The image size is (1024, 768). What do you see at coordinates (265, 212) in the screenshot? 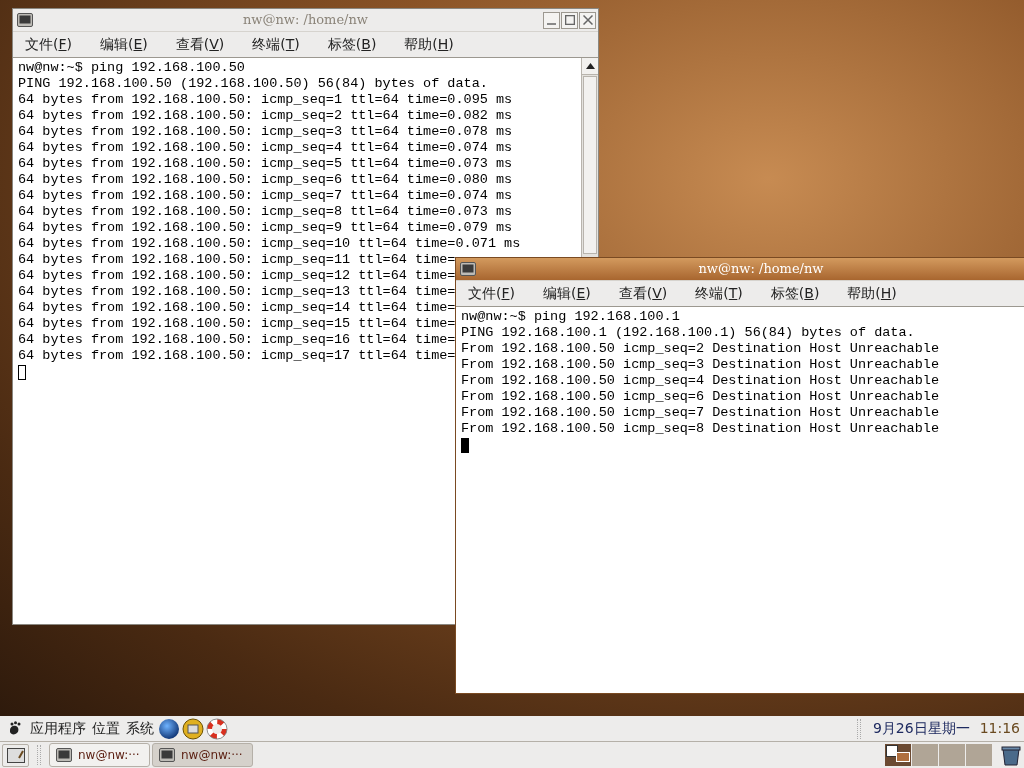
I see `terminal-line: 64 bytes from 192.168.100.50: icmp_seq=8 ttl=64 time=0.073 ms` at bounding box center [265, 212].